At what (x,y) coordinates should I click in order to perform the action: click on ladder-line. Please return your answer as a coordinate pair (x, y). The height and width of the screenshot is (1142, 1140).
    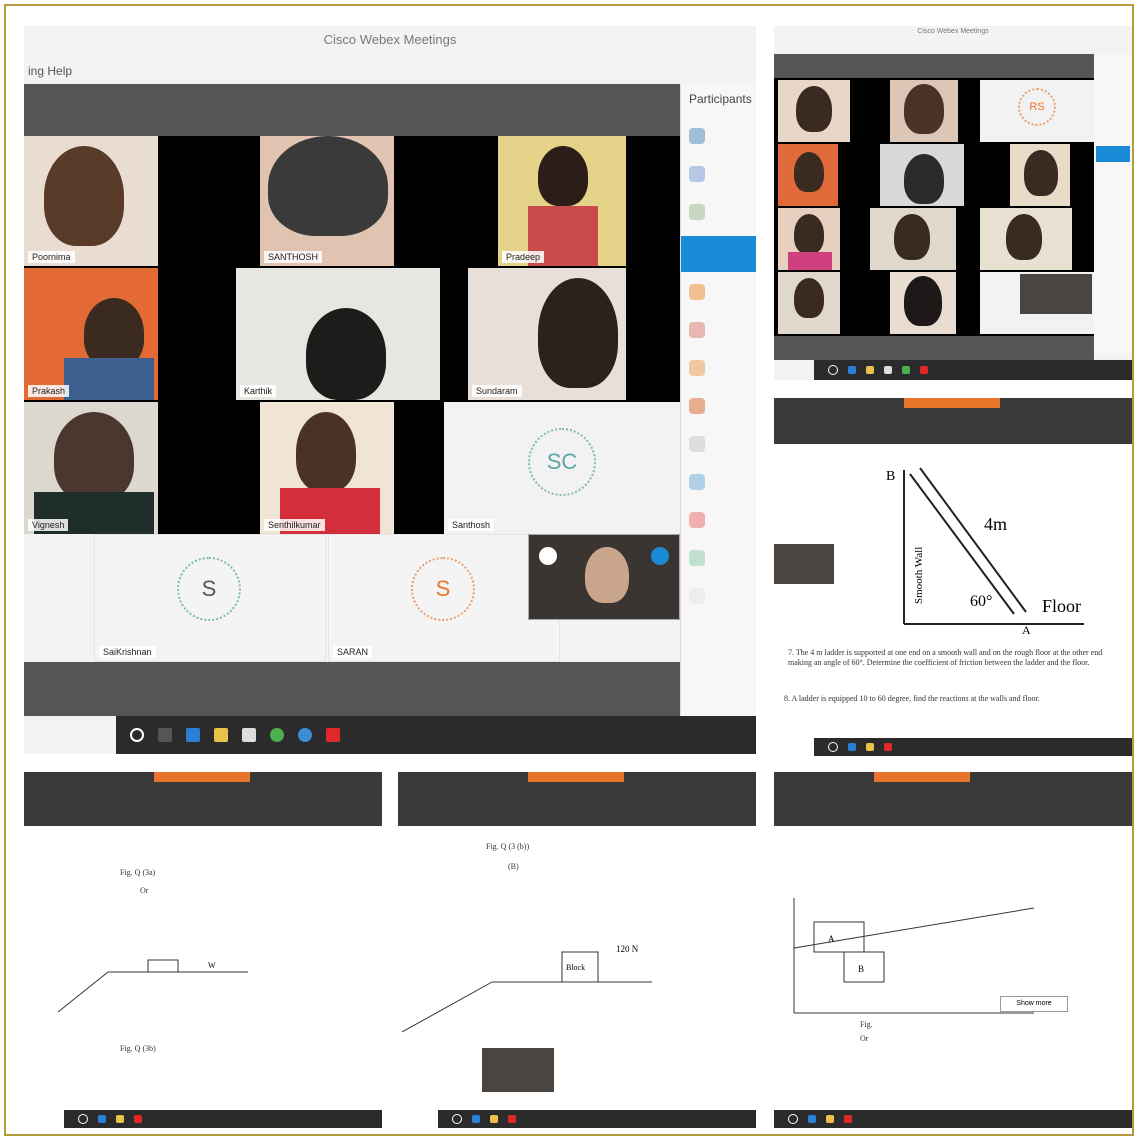
    Looking at the image, I should click on (962, 544).